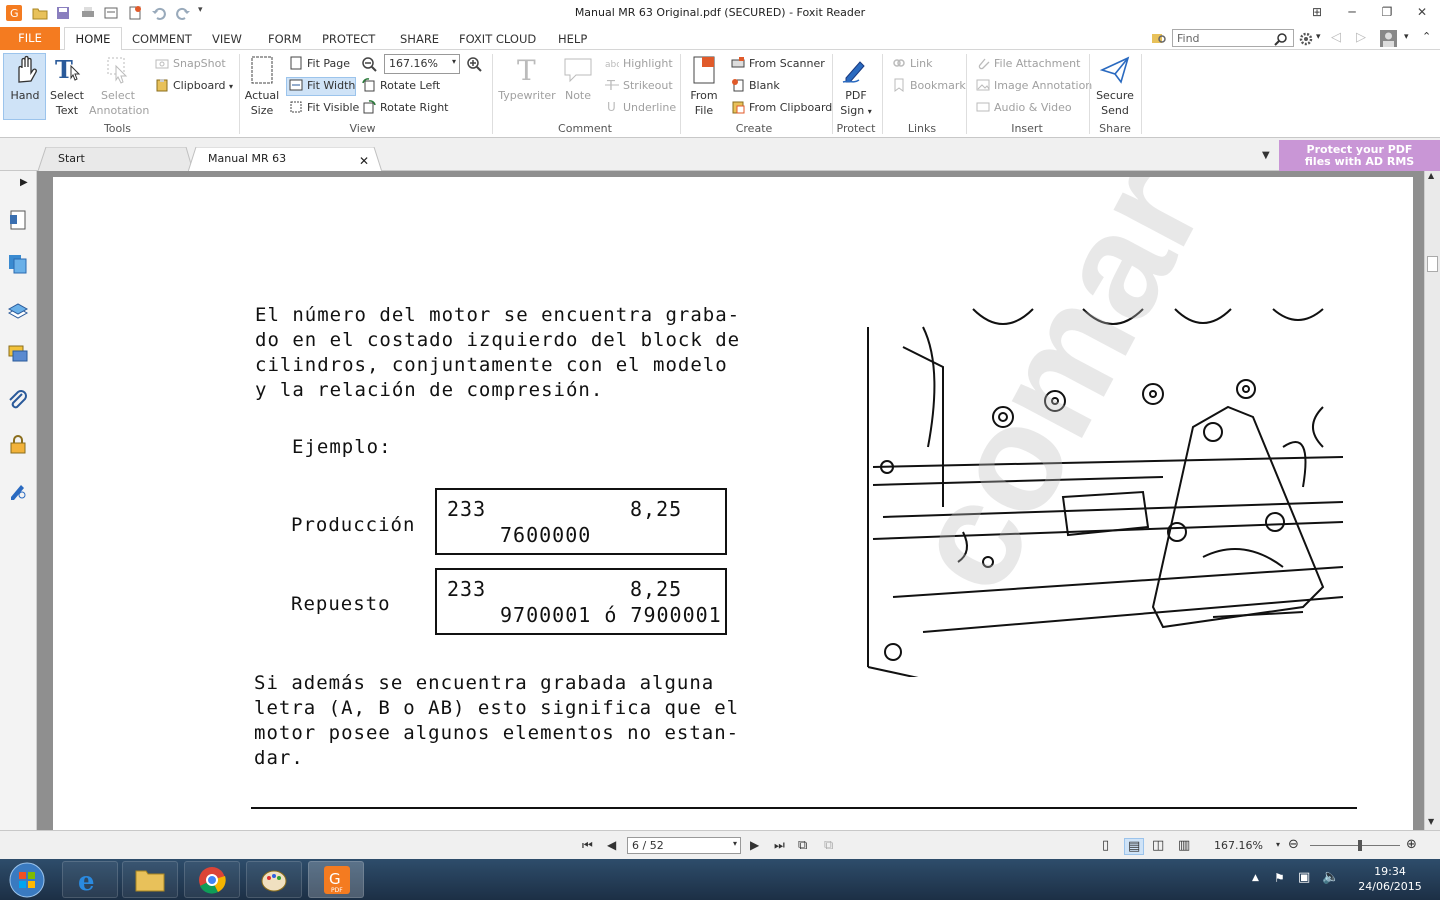 Image resolution: width=1440 pixels, height=900 pixels. Describe the element at coordinates (369, 64) in the screenshot. I see `zoom-out-icon` at that location.